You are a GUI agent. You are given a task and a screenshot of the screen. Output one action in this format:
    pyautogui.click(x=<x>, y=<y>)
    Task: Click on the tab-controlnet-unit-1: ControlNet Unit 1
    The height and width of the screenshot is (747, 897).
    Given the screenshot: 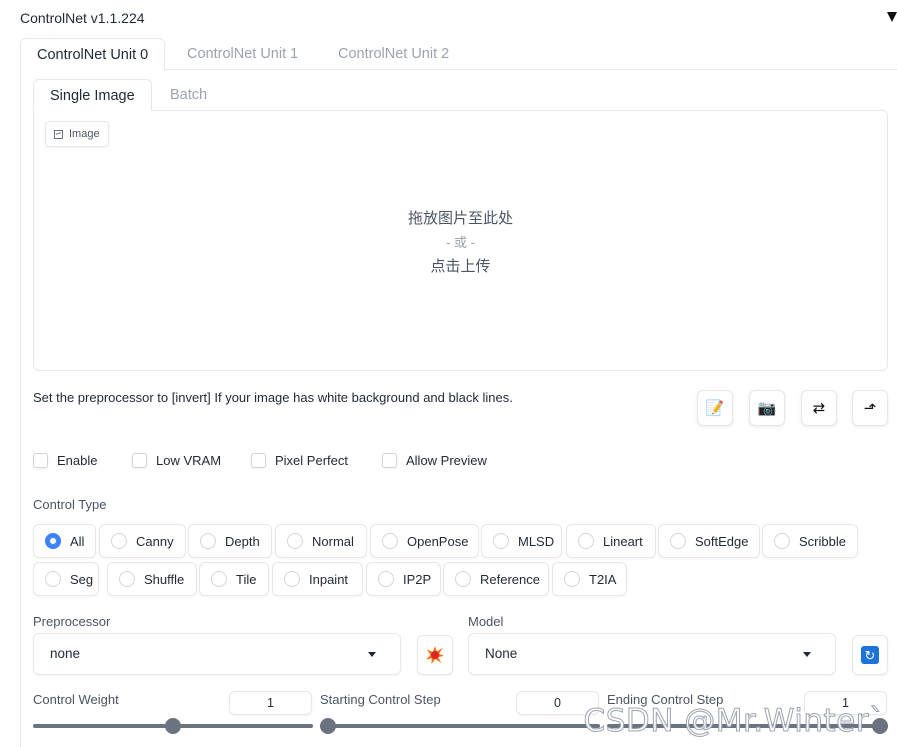 What is the action you would take?
    pyautogui.click(x=242, y=54)
    